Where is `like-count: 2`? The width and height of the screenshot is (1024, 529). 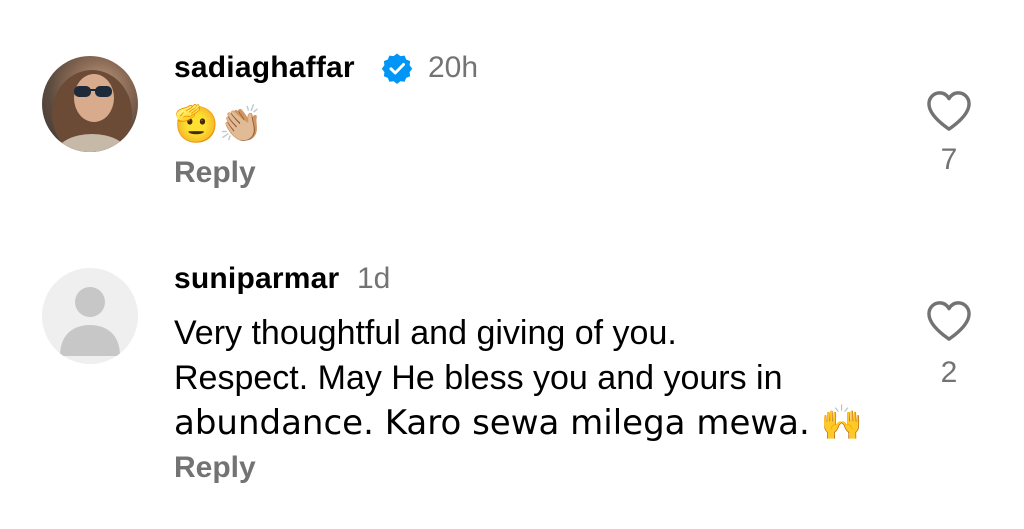 like-count: 2 is located at coordinates (949, 372).